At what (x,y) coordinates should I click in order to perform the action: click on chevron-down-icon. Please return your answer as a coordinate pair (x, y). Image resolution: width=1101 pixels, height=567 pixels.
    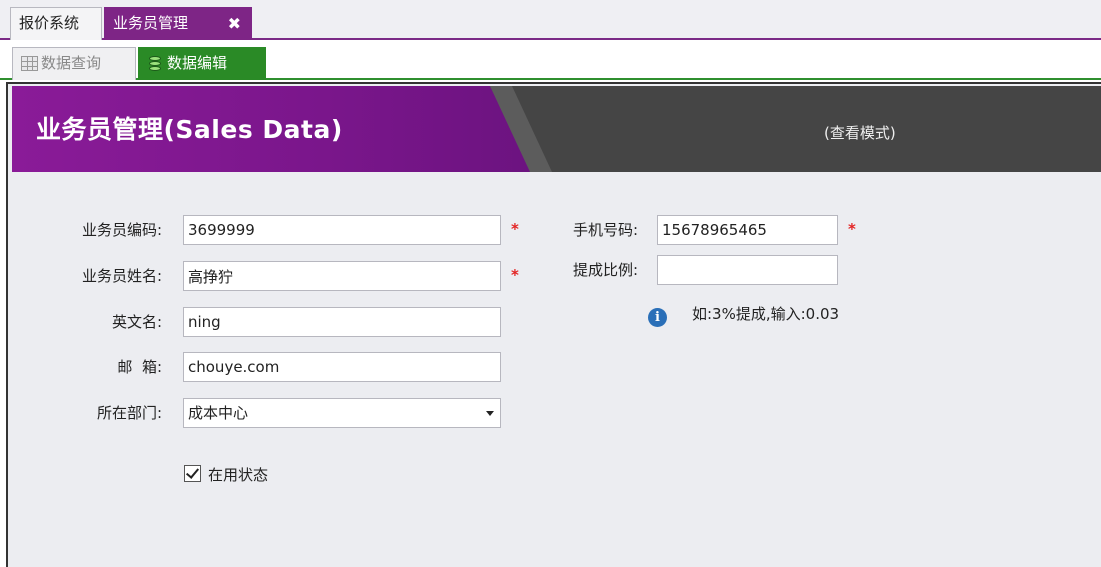
    Looking at the image, I should click on (490, 413).